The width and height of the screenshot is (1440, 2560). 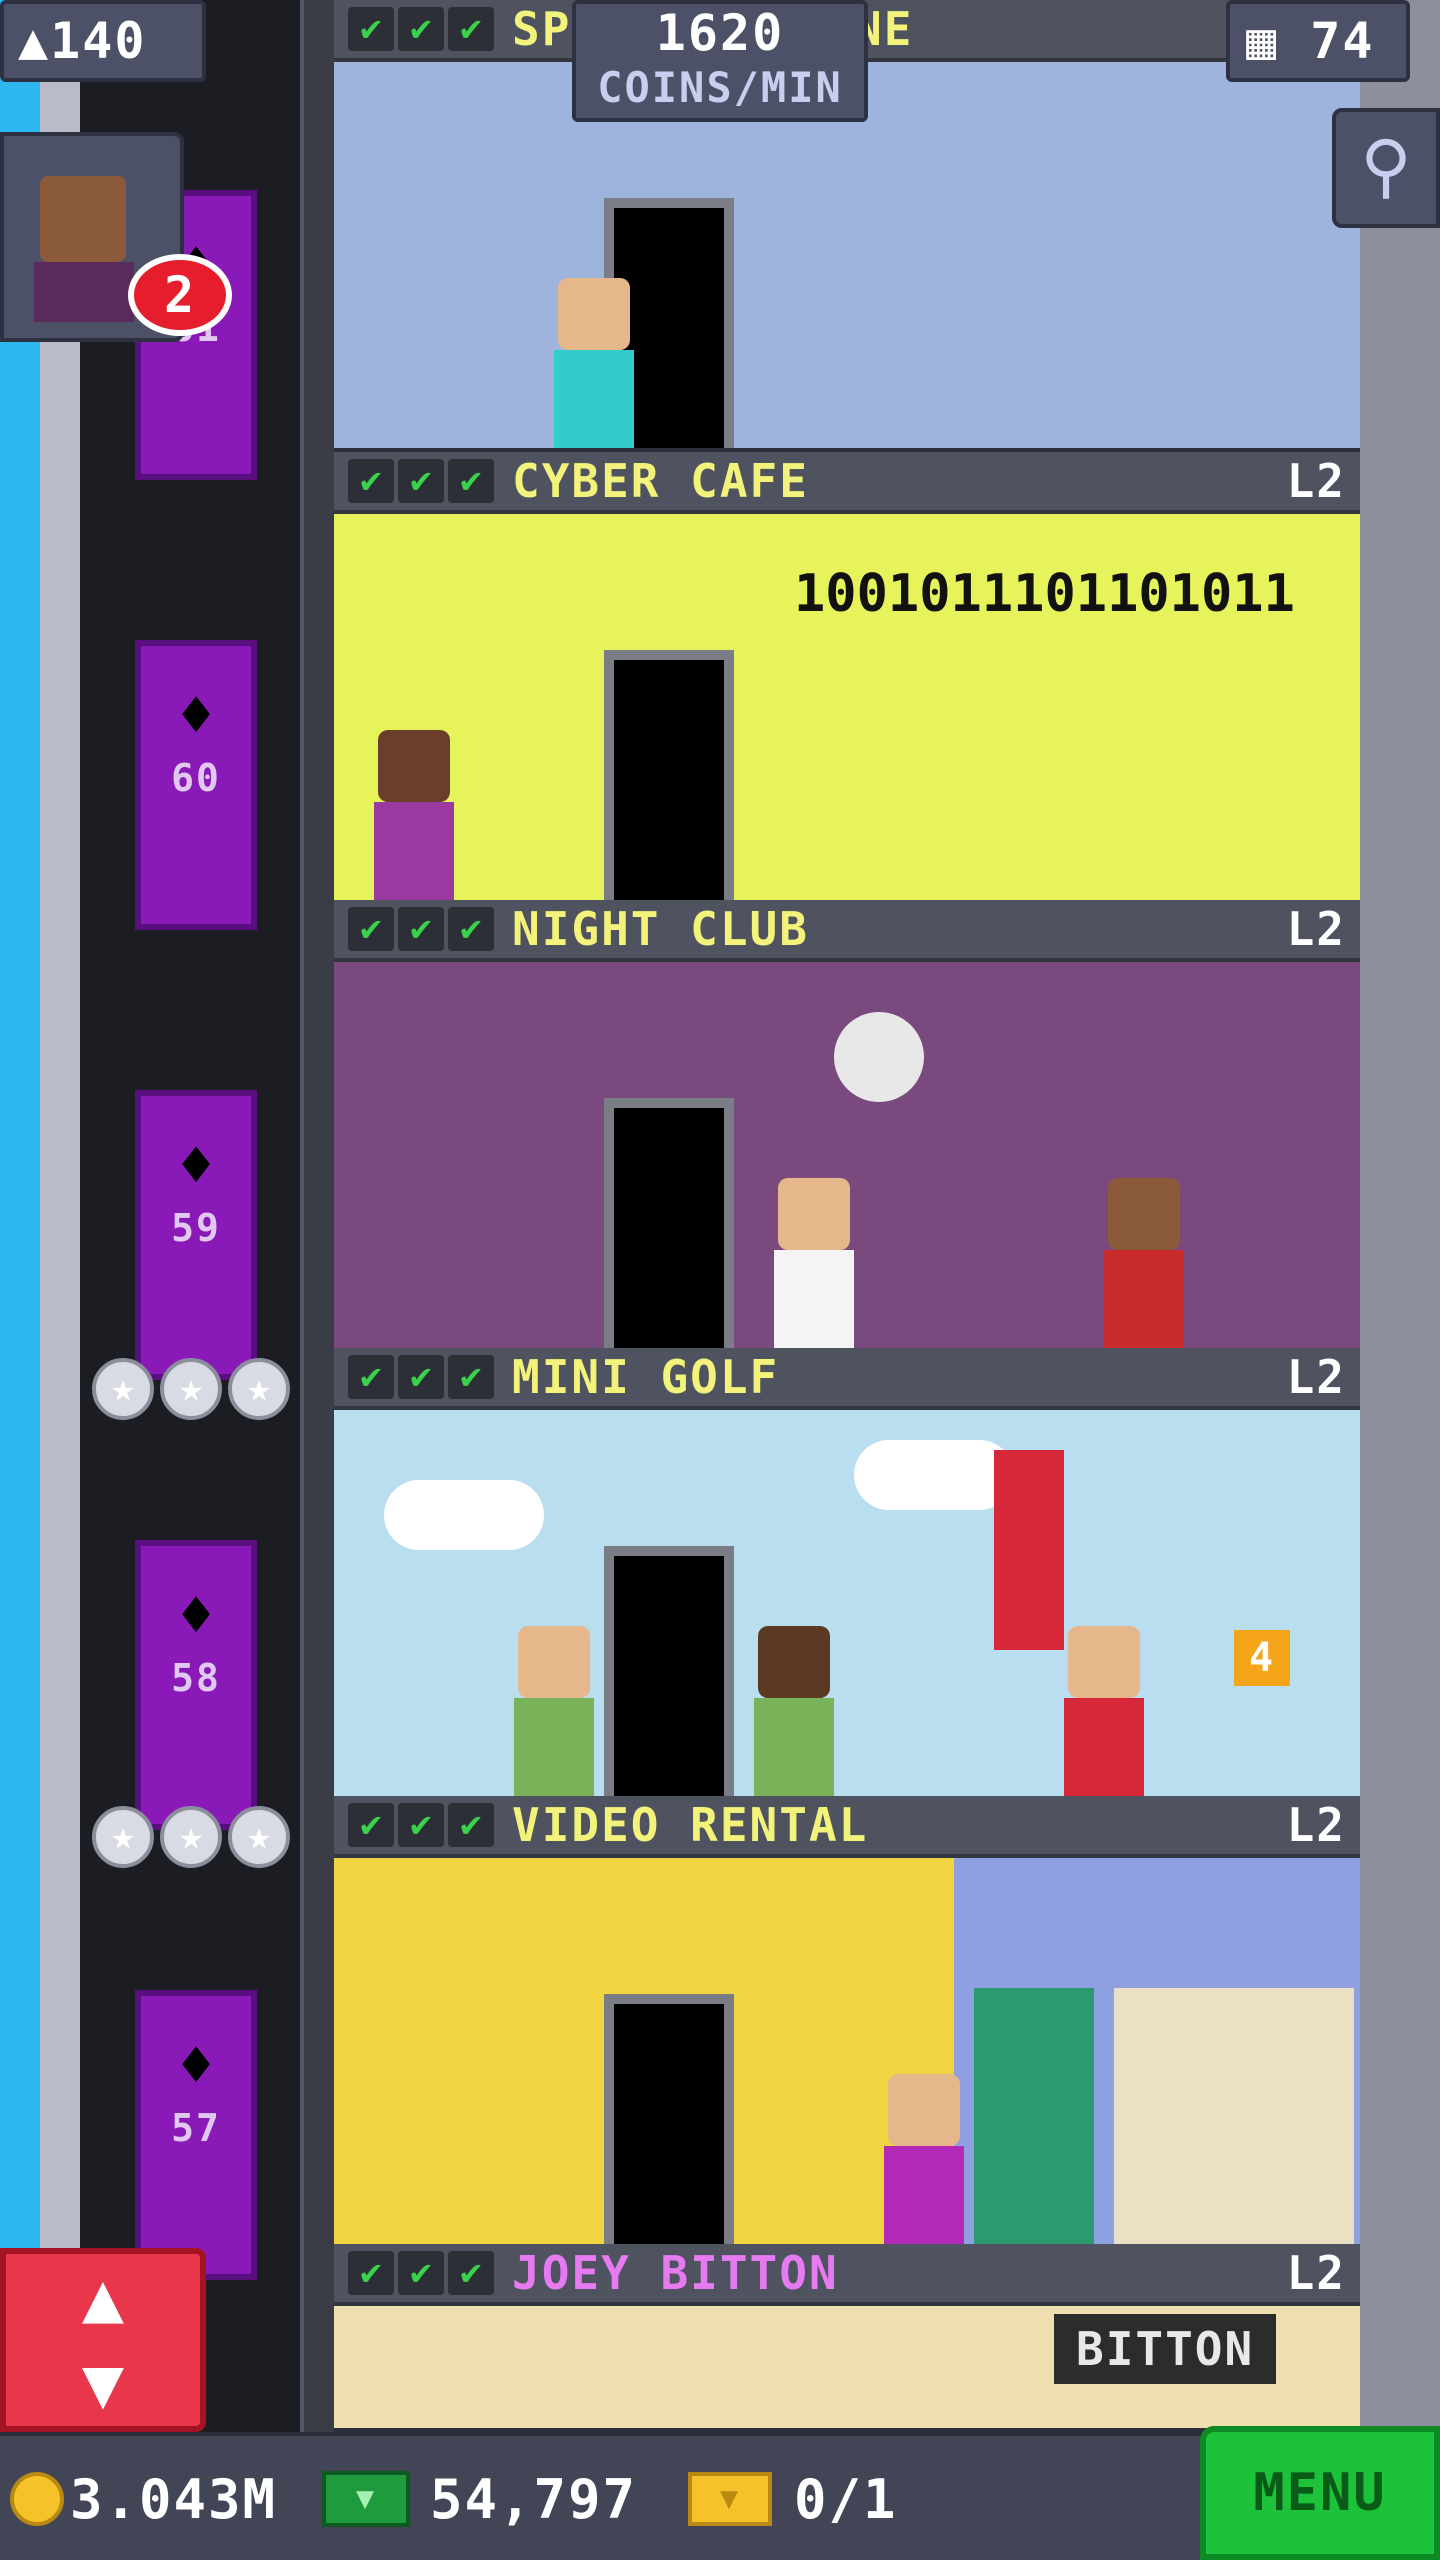 I want to click on population-value: 140, so click(x=98, y=41).